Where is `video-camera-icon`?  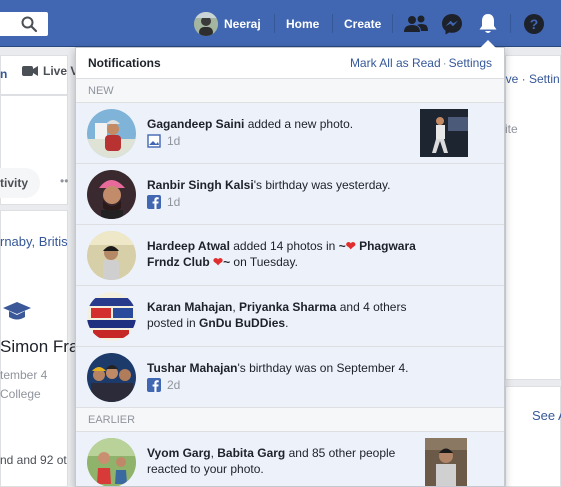
video-camera-icon is located at coordinates (30, 71).